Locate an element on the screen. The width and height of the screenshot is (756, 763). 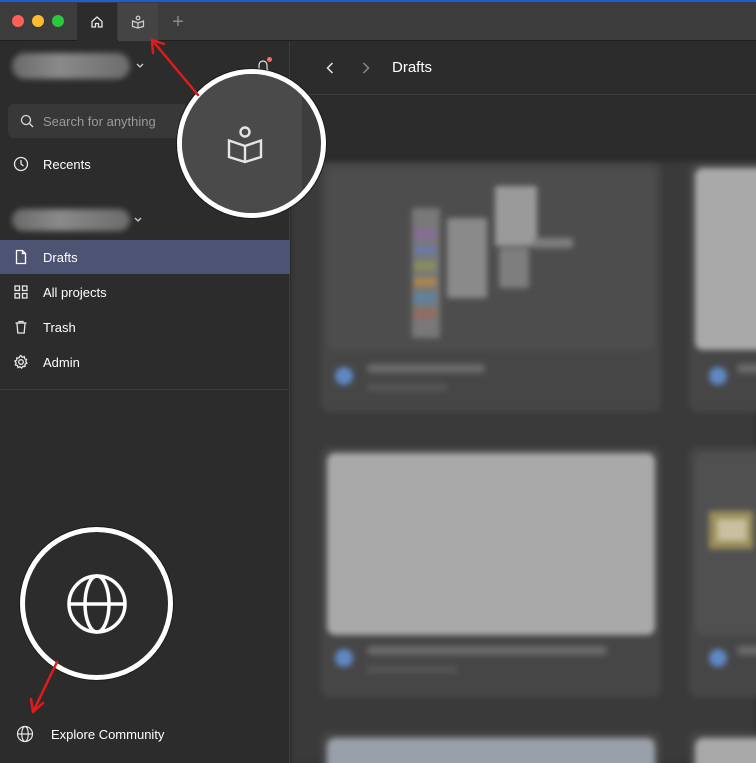
grid-icon is located at coordinates (21, 292).